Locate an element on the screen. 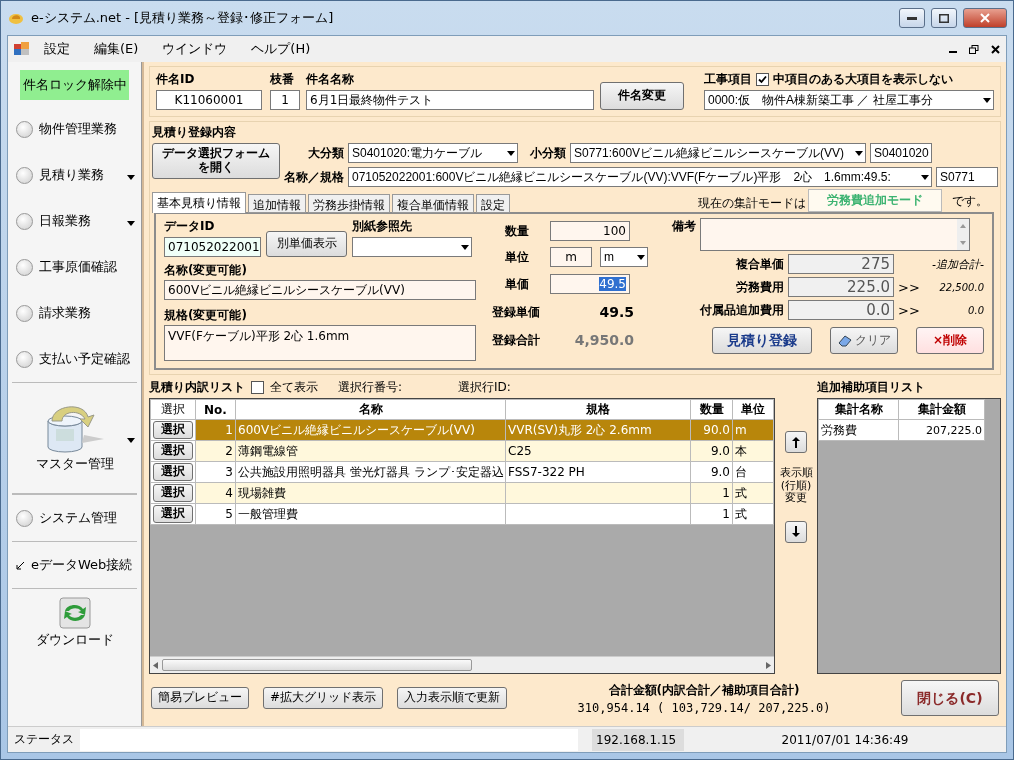  register-estimate-button: 見積り登録 is located at coordinates (762, 340).